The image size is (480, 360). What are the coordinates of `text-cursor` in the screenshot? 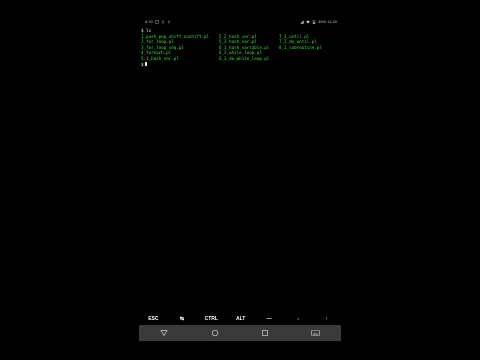 It's located at (145, 64).